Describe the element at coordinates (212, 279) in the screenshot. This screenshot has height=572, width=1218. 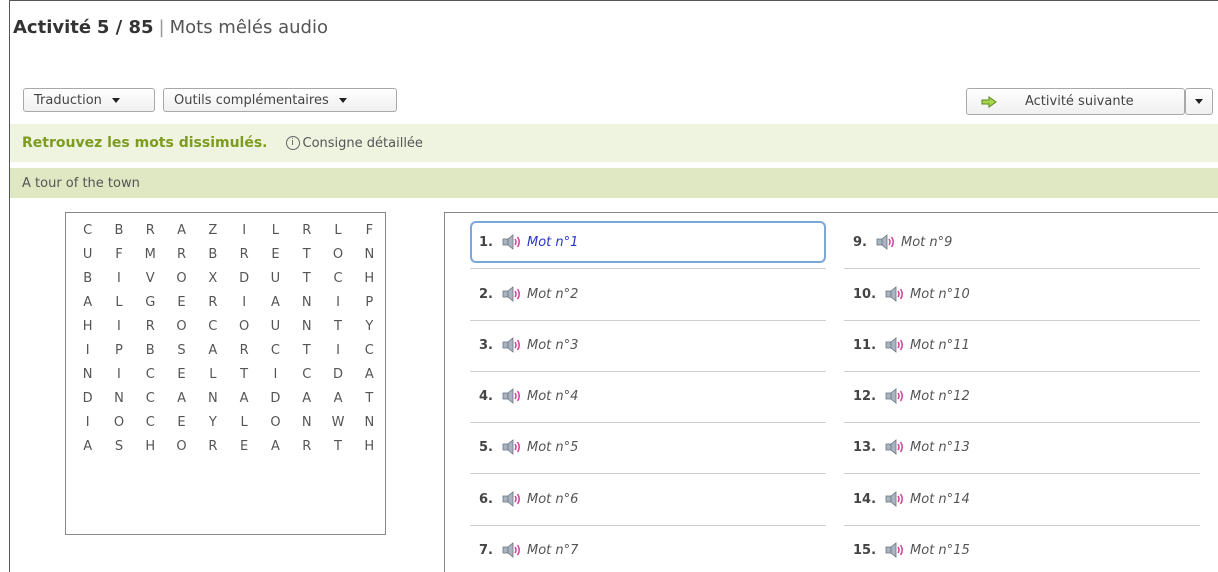
I see `grid-letter: X` at that location.